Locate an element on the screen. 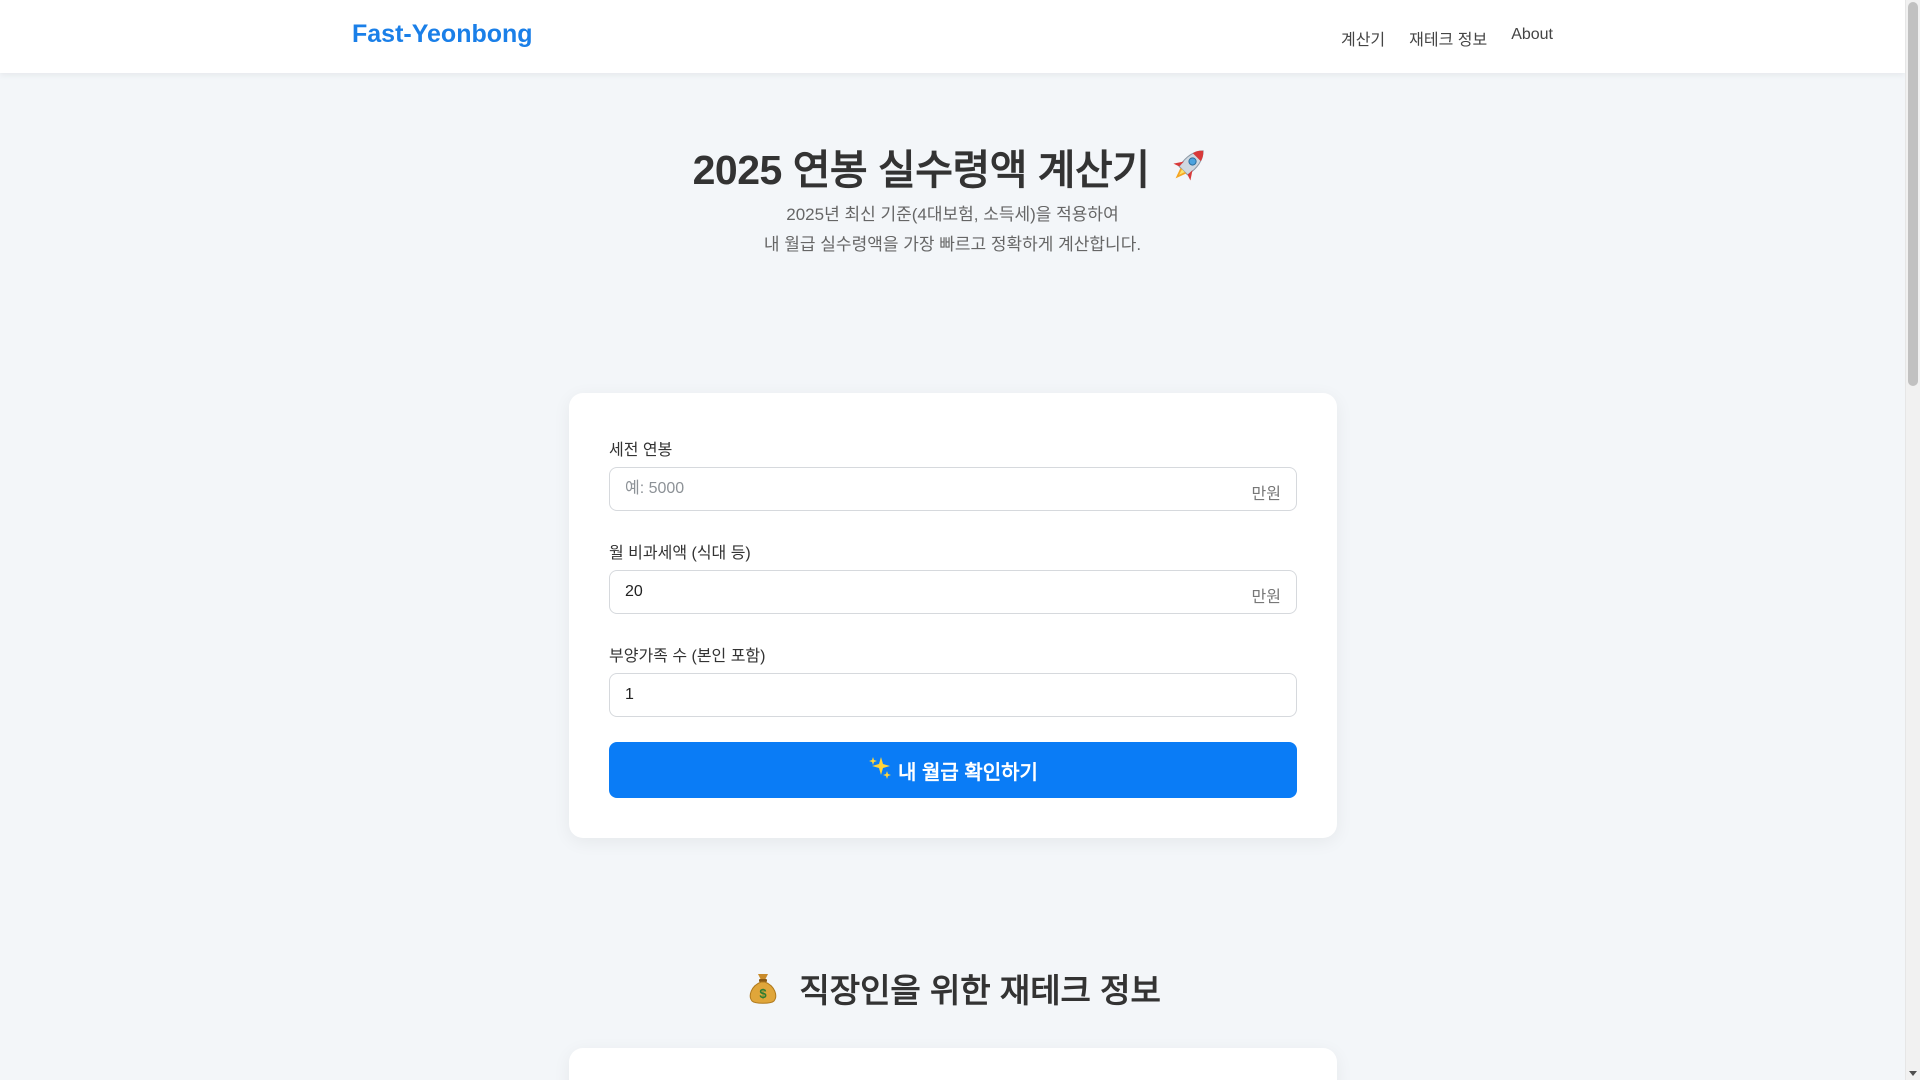  check-salary-button: 내 월급 확인하기 is located at coordinates (953, 770).